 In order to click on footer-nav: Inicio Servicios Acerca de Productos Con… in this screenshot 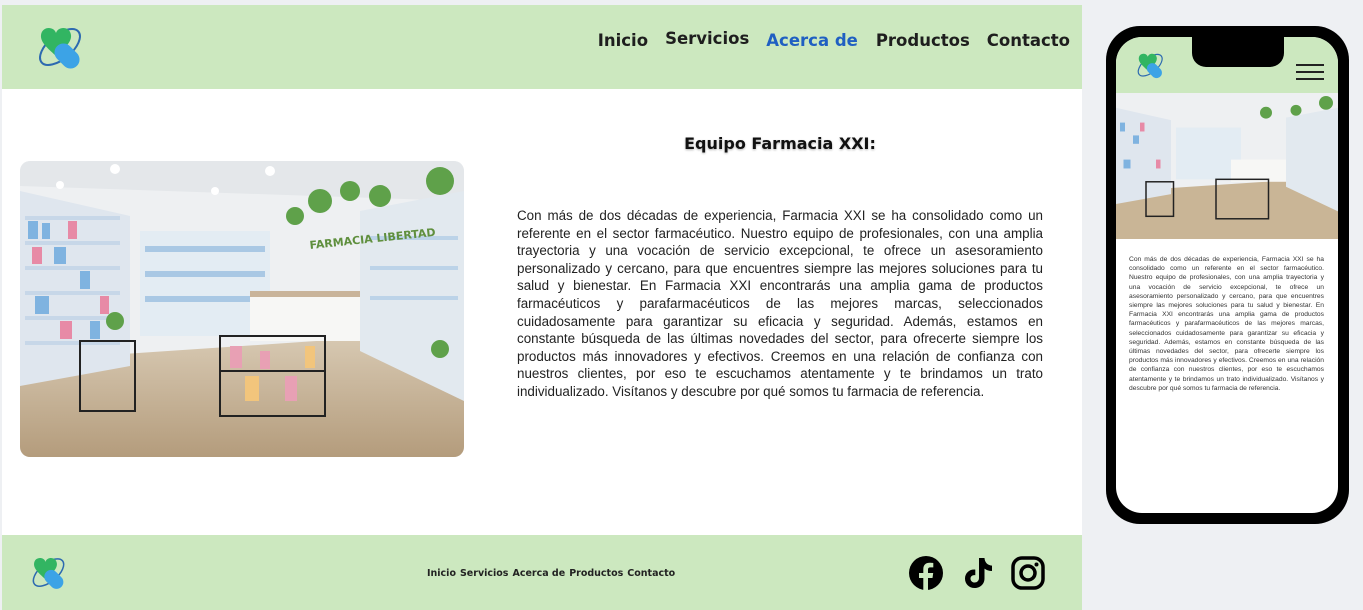, I will do `click(551, 573)`.